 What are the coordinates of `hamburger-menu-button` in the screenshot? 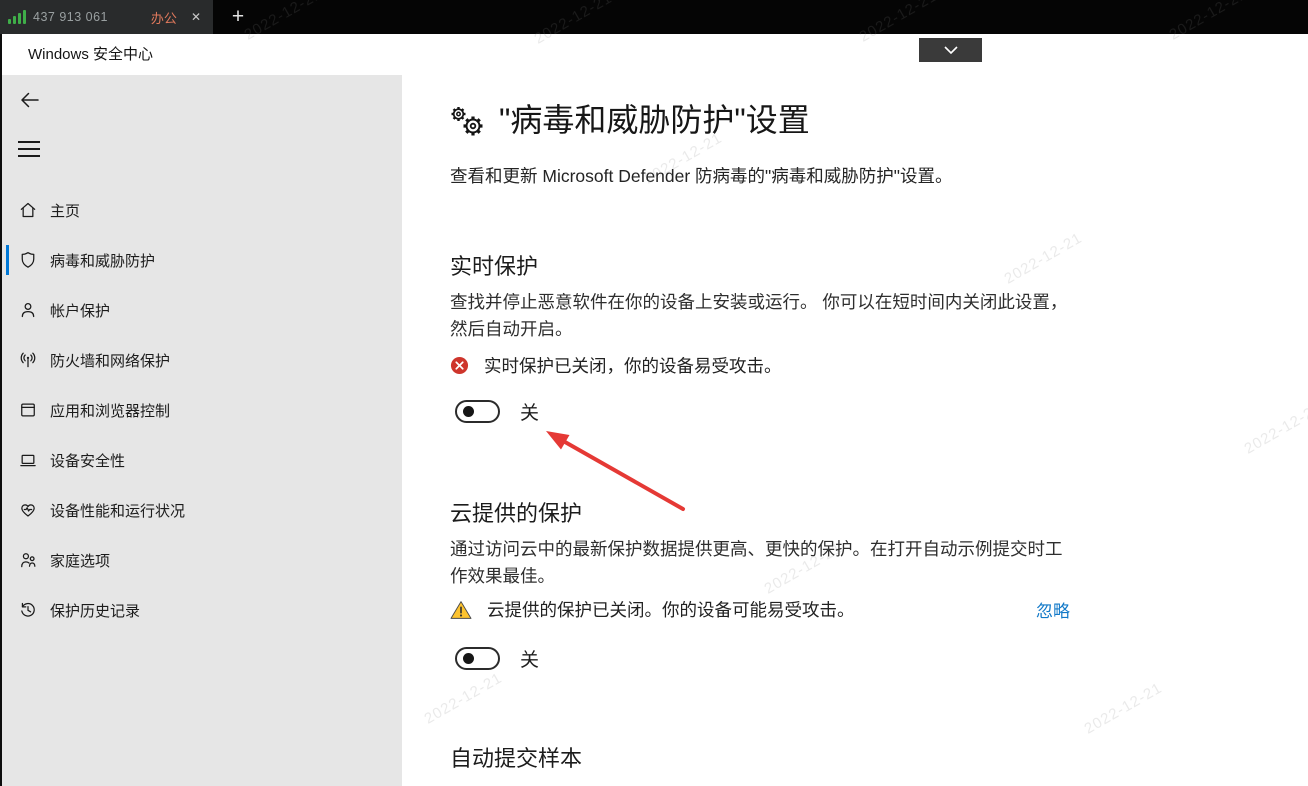 It's located at (29, 149).